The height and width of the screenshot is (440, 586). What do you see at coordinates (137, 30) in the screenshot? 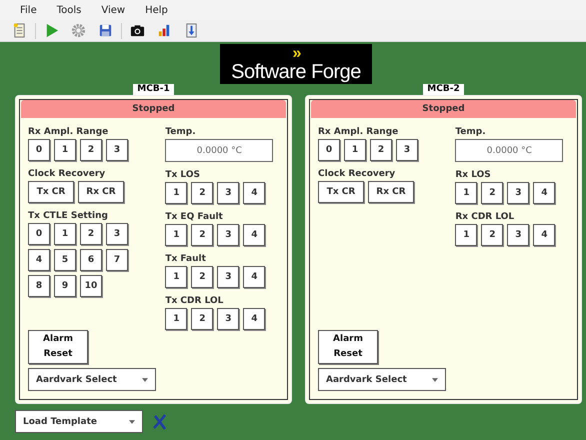
I see `camera-icon` at bounding box center [137, 30].